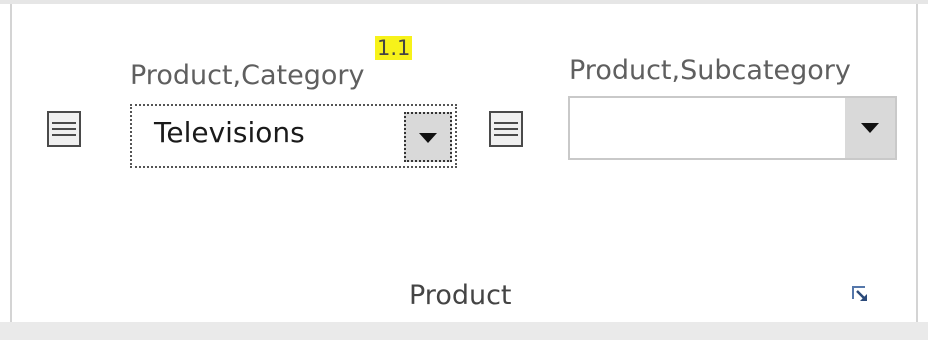 The image size is (928, 340). I want to click on keytip-badge: 1.1, so click(394, 48).